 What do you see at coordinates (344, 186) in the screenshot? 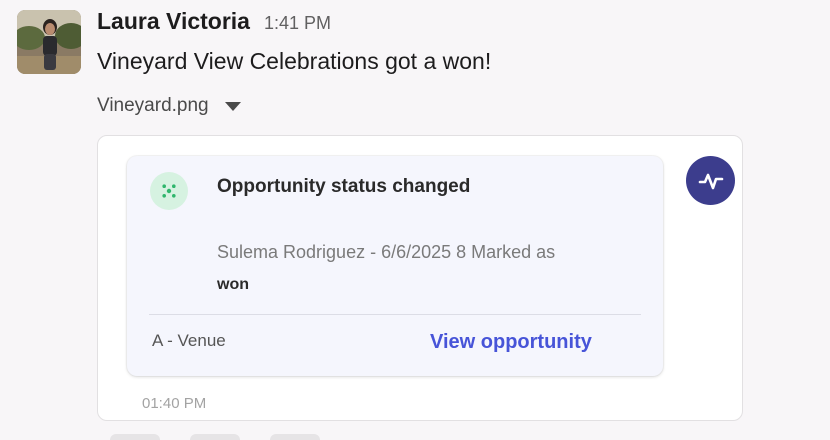
I see `card-title: Opportunity status changed` at bounding box center [344, 186].